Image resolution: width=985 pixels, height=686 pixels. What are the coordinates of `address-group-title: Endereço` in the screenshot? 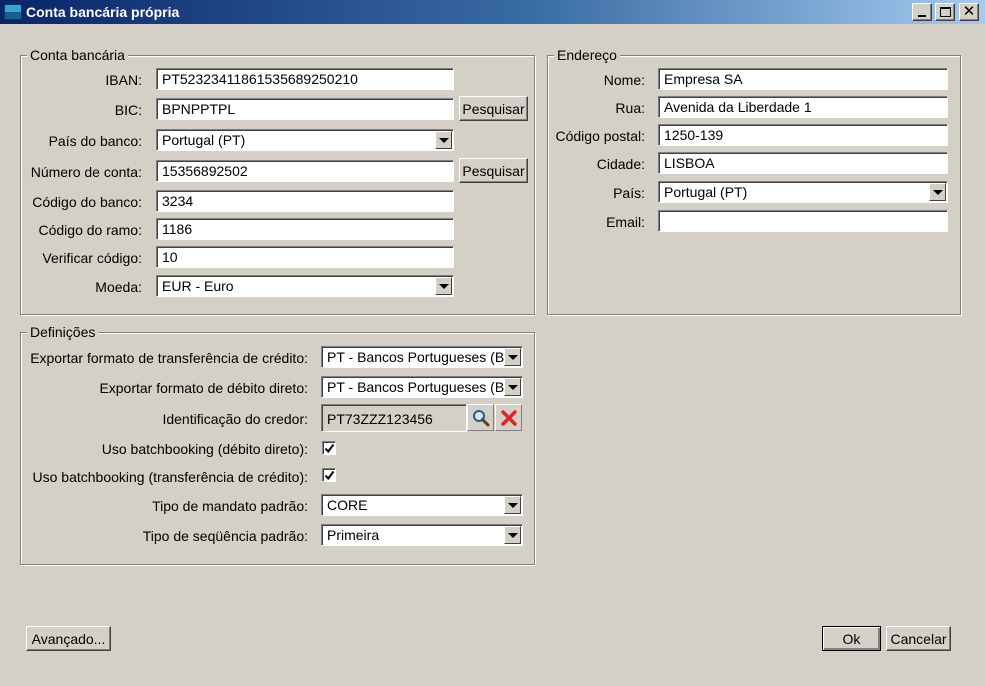 It's located at (587, 55).